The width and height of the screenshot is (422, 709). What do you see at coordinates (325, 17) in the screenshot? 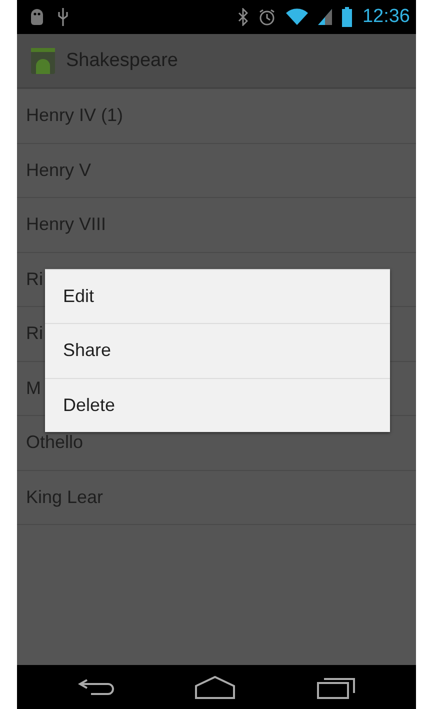
I see `signal-icon` at bounding box center [325, 17].